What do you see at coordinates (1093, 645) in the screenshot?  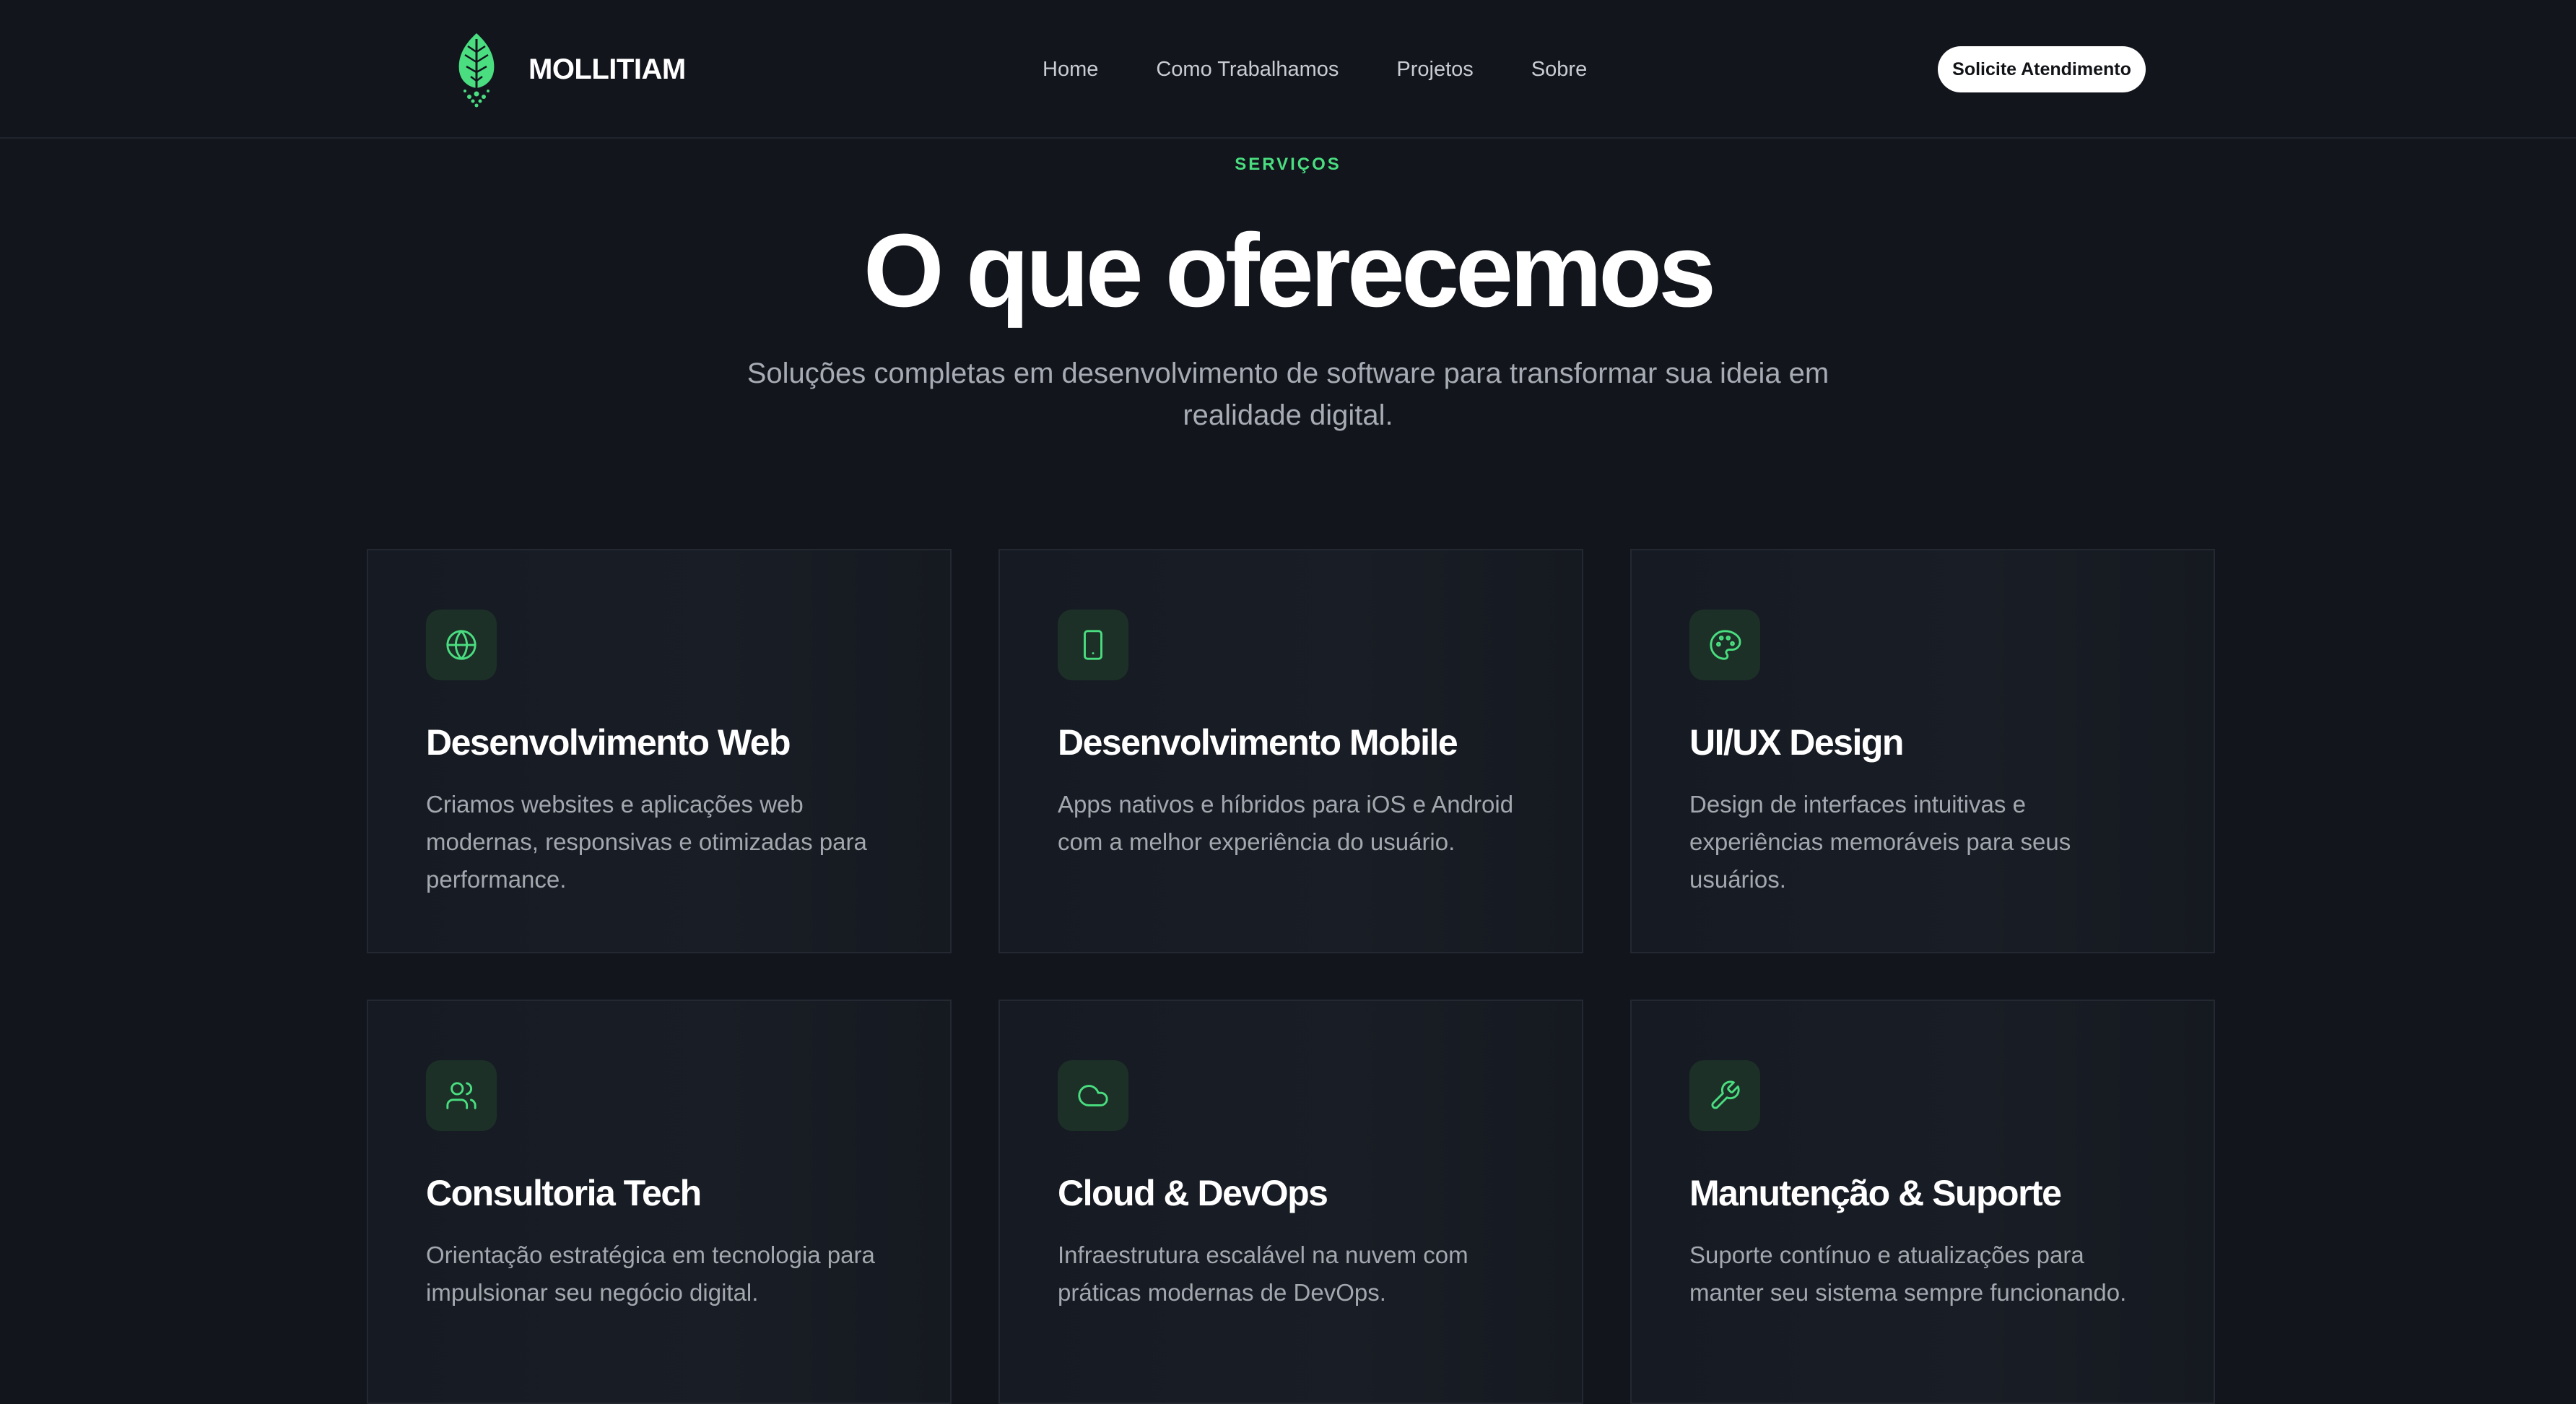 I see `smartphone-icon` at bounding box center [1093, 645].